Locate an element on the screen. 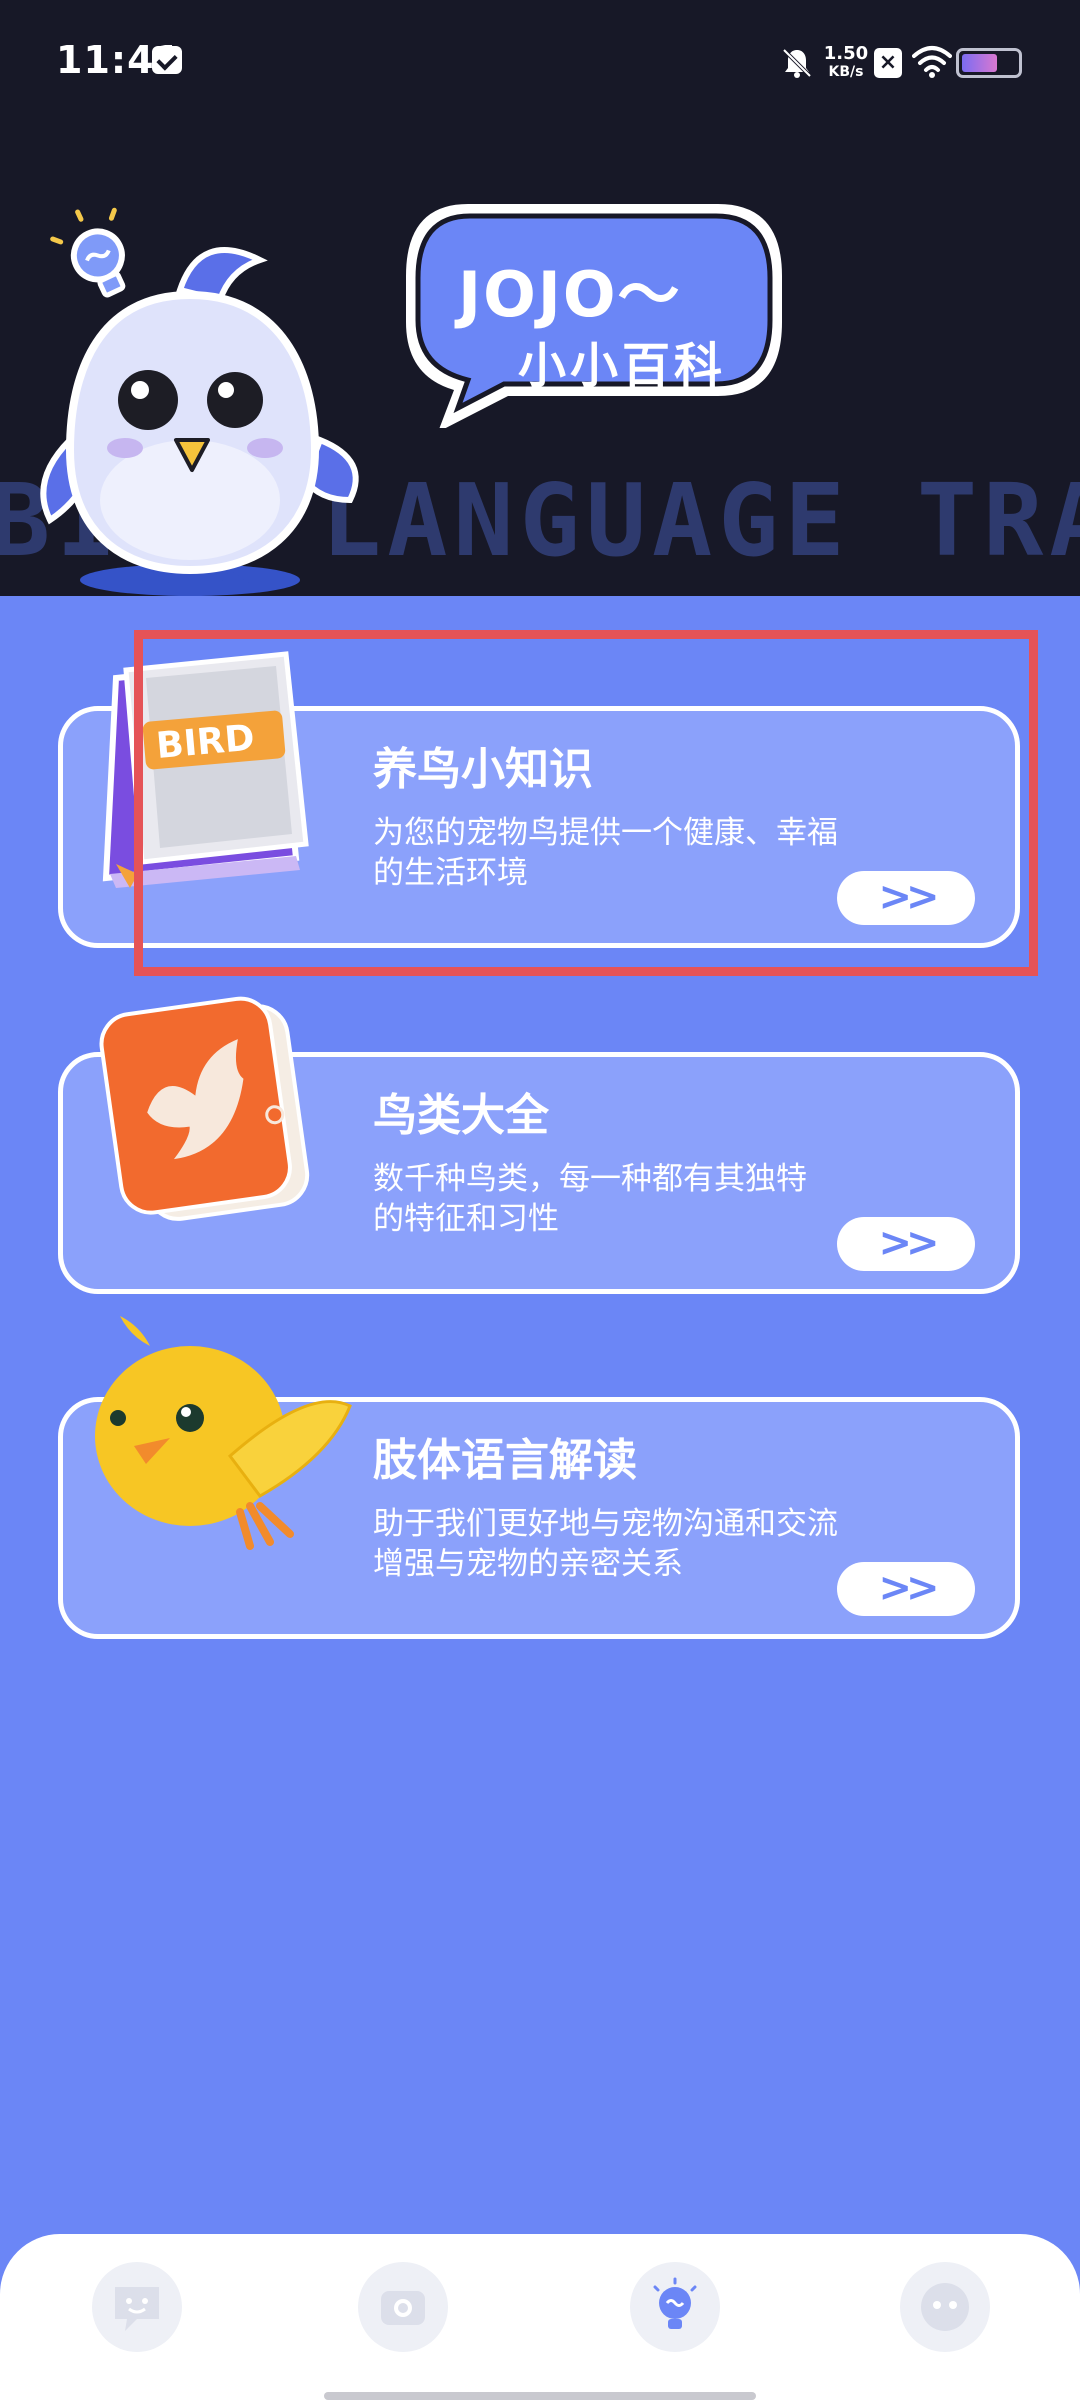  card-description-line: 助于我们更好地与宠物沟通和交流 is located at coordinates (605, 1524).